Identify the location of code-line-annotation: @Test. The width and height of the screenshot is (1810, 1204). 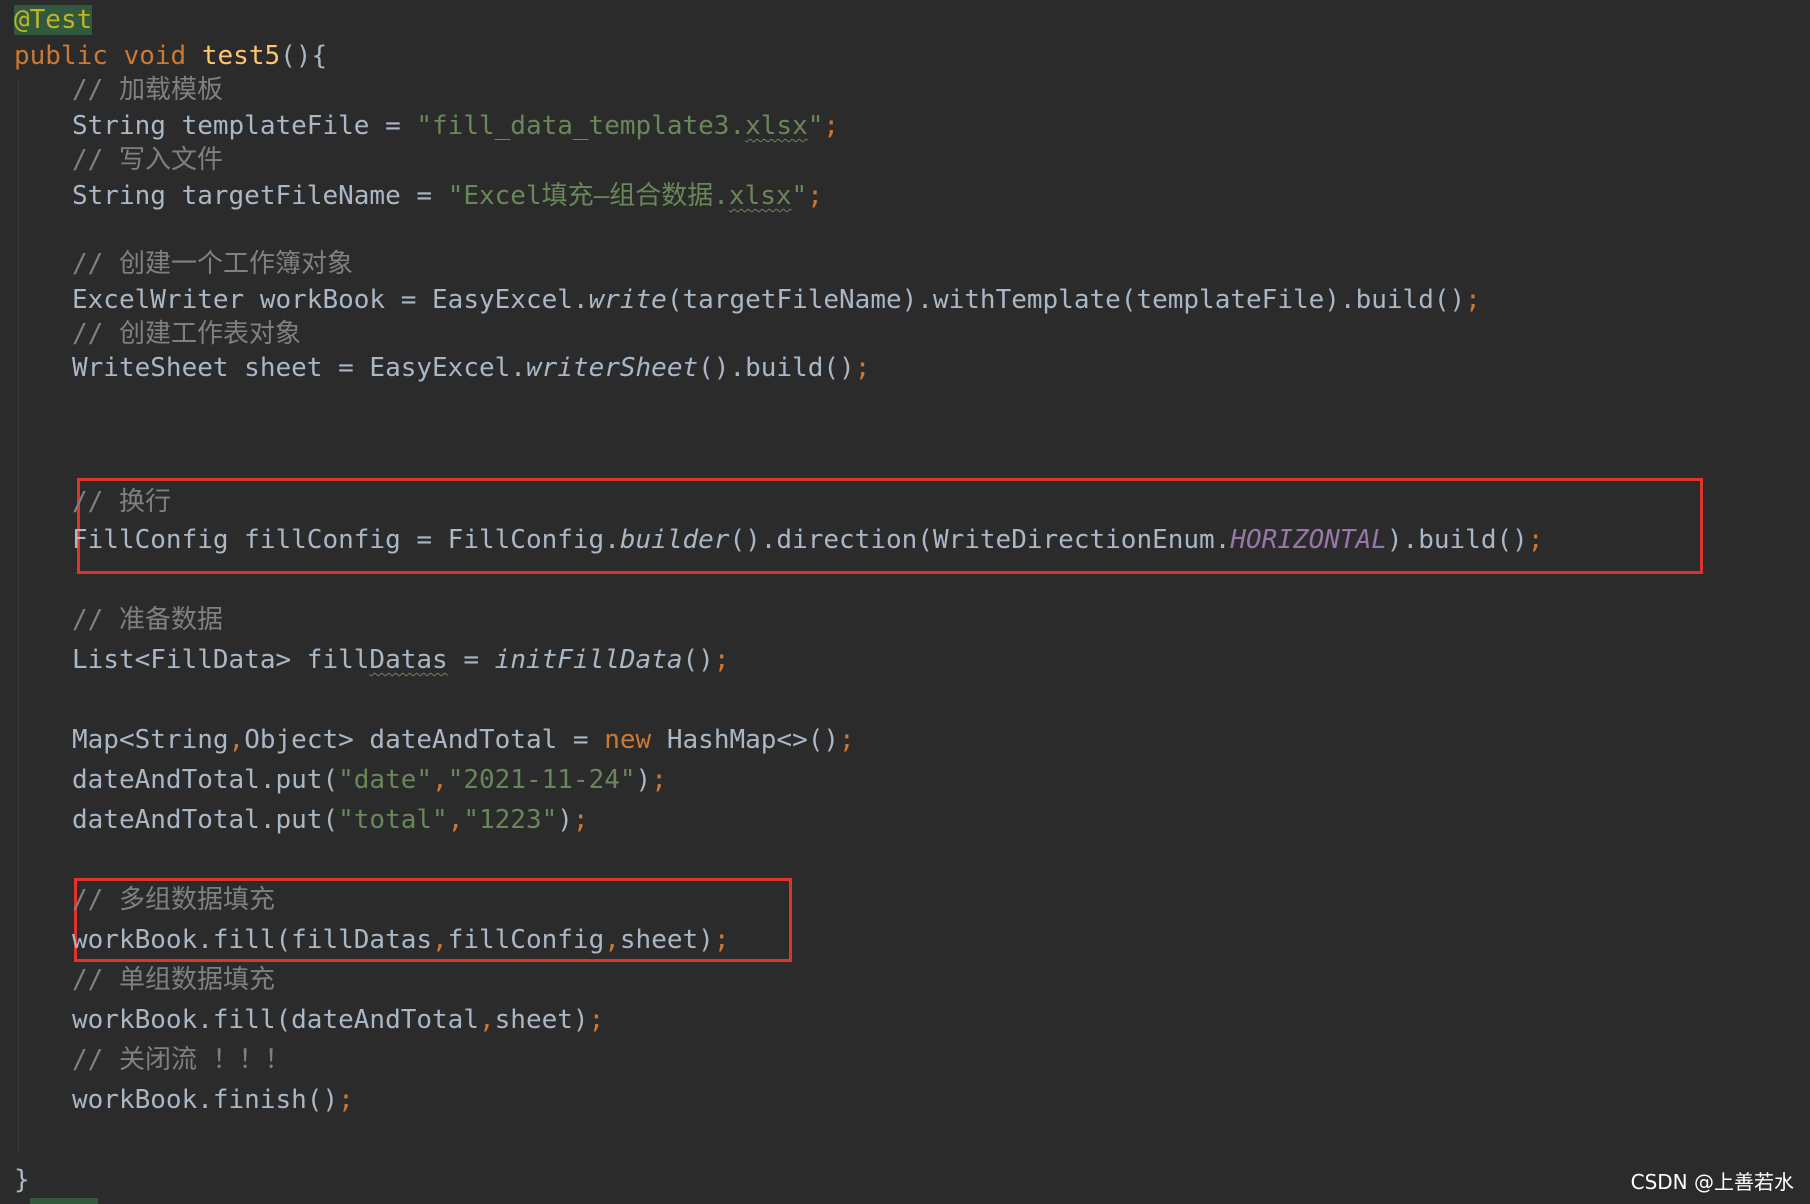
(53, 20).